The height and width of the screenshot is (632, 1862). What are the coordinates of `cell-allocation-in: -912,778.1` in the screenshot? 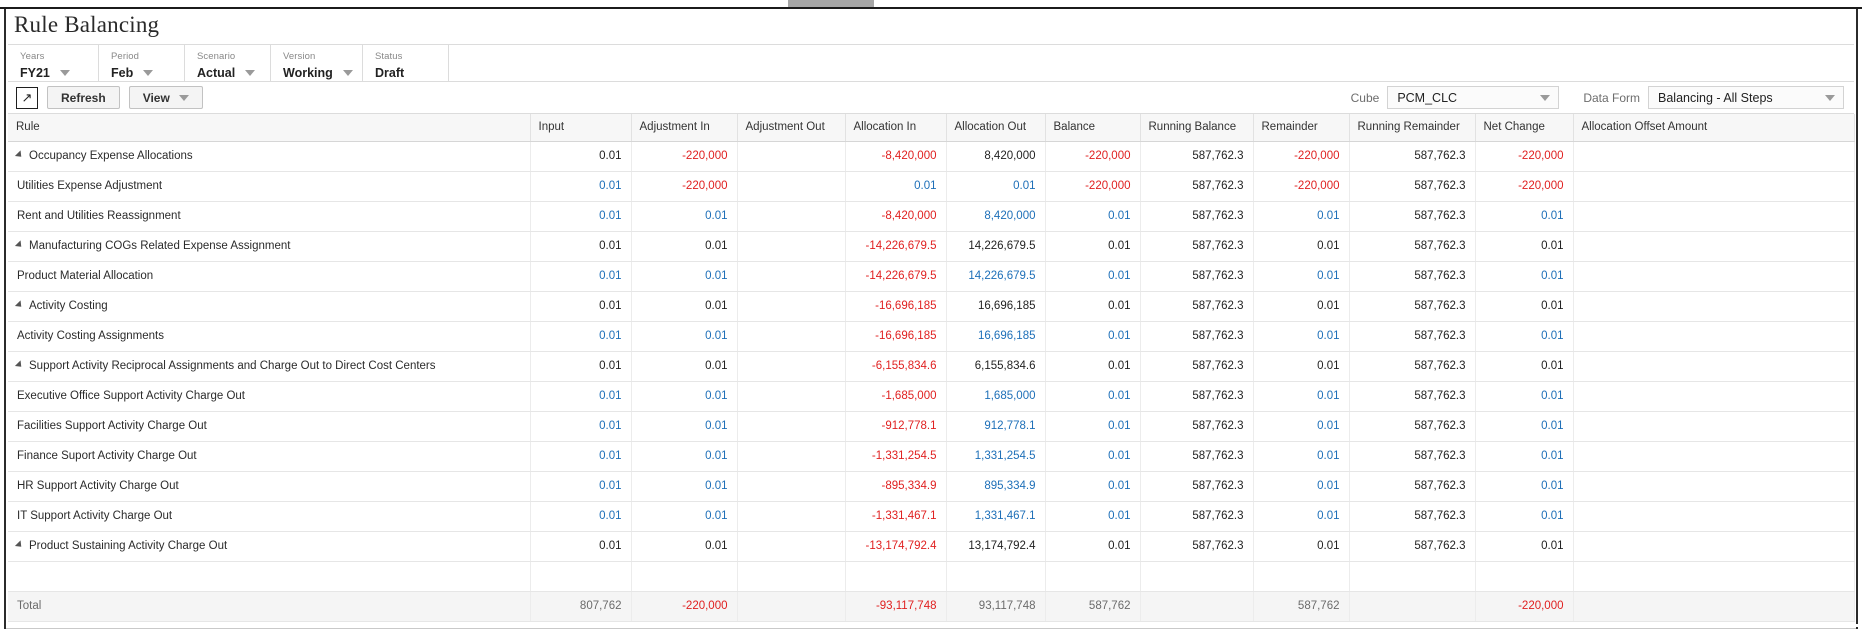 It's located at (896, 426).